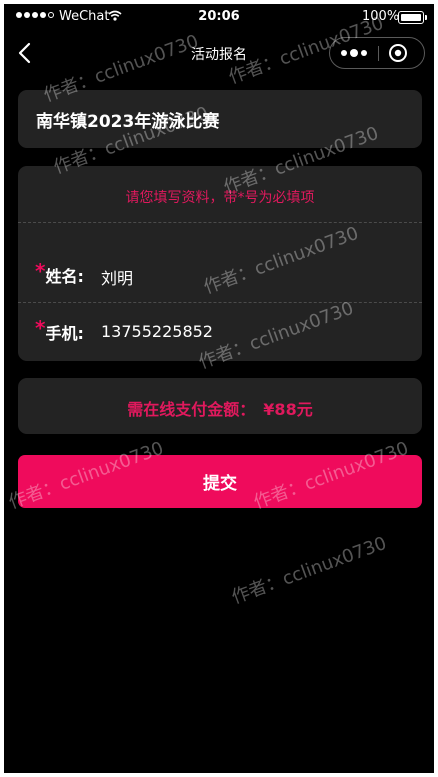 The height and width of the screenshot is (777, 438). Describe the element at coordinates (128, 122) in the screenshot. I see `event-title: 南华镇2023年游泳比赛` at that location.